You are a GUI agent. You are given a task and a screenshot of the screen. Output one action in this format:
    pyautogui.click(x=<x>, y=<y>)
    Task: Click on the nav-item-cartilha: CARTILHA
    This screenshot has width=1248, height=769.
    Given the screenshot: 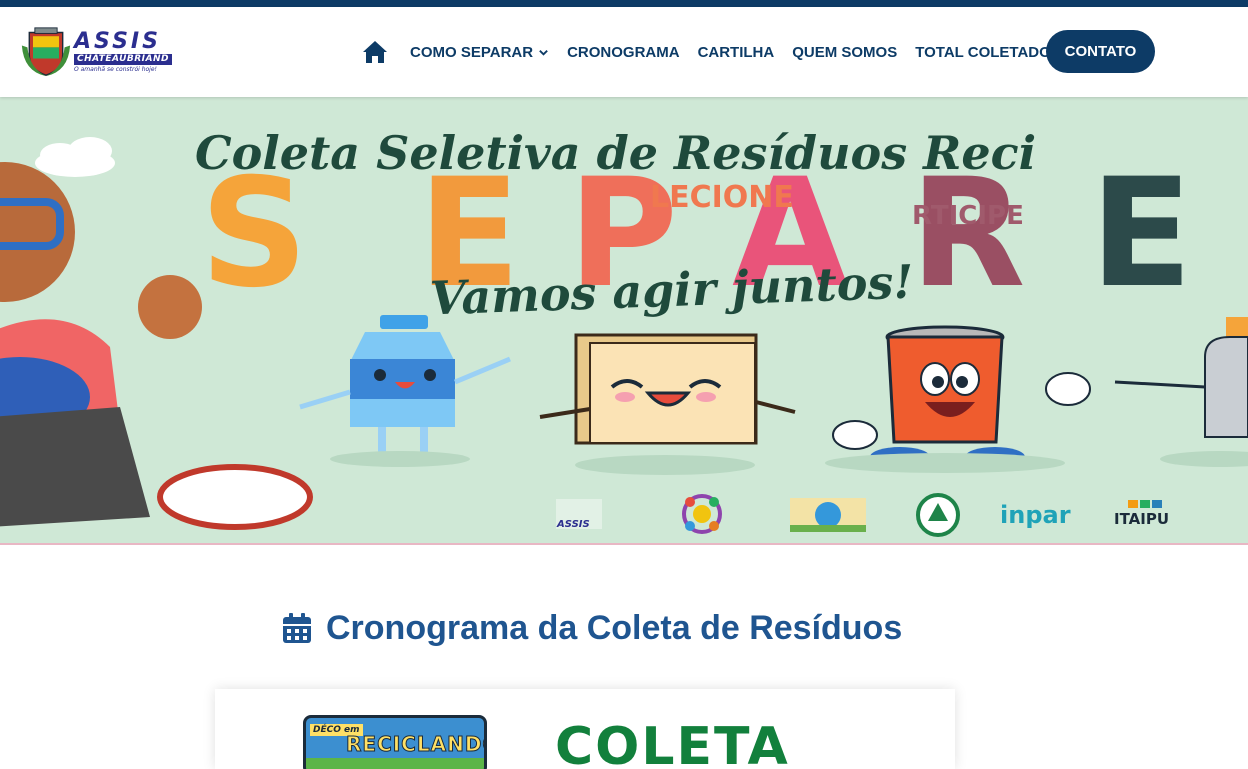 What is the action you would take?
    pyautogui.click(x=736, y=52)
    